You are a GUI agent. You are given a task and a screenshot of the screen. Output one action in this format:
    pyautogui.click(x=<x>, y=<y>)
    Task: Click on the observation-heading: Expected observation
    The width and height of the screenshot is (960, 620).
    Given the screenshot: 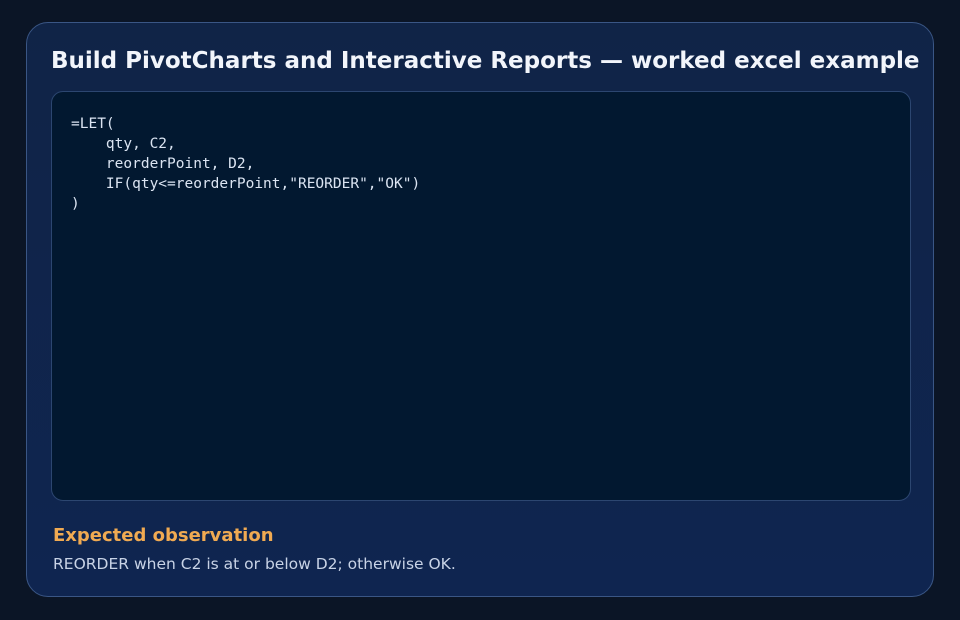 What is the action you would take?
    pyautogui.click(x=163, y=535)
    